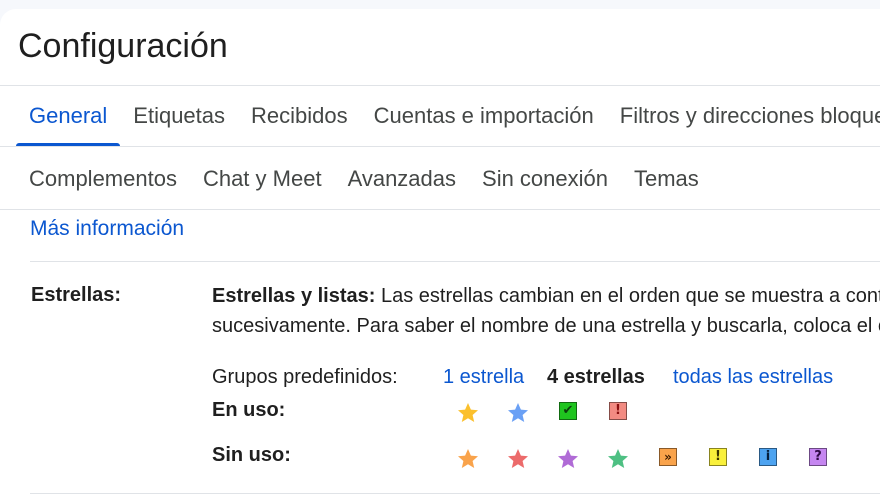 The image size is (880, 495). I want to click on tab-label: Cuentas e importación, so click(483, 115).